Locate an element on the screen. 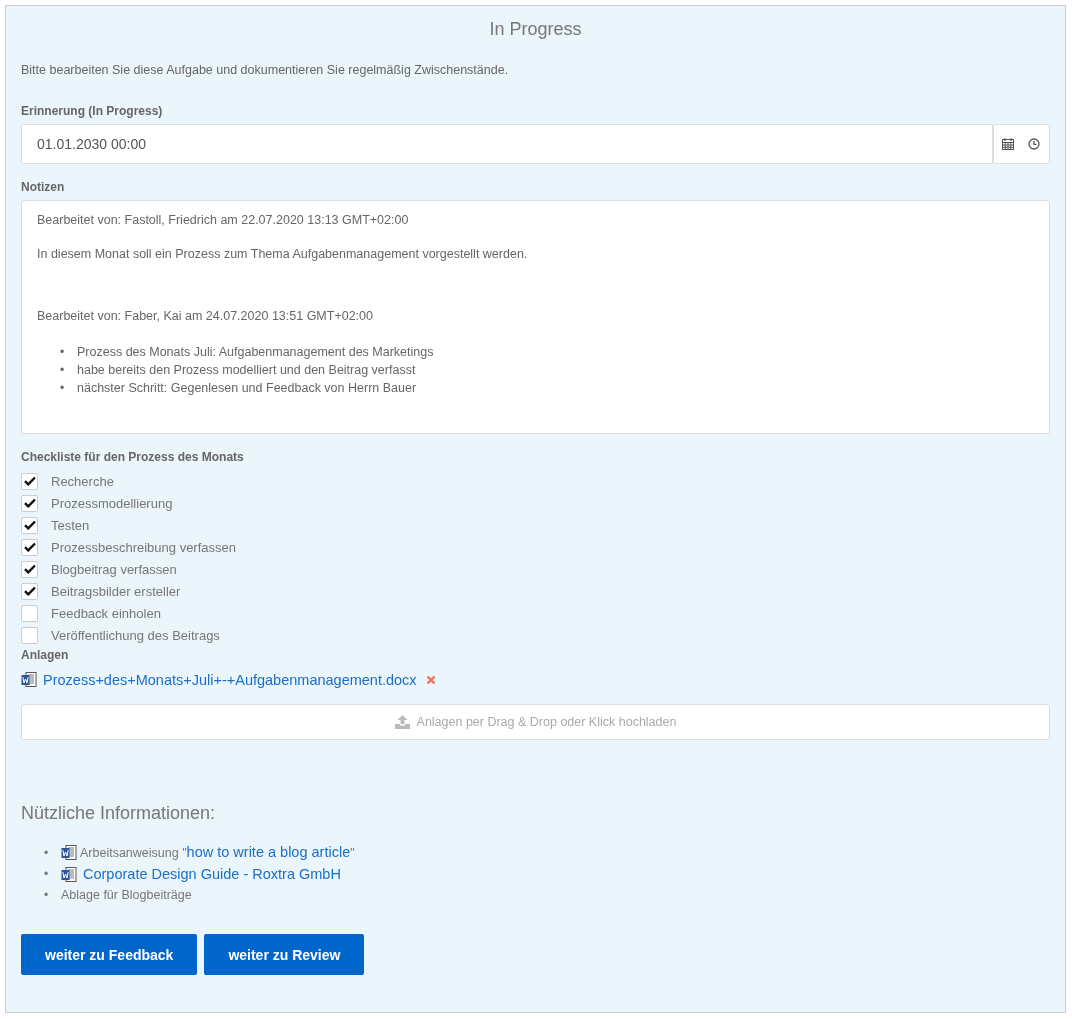  info-text: Arbeitsanweisung "how to write a blog article" is located at coordinates (217, 852).